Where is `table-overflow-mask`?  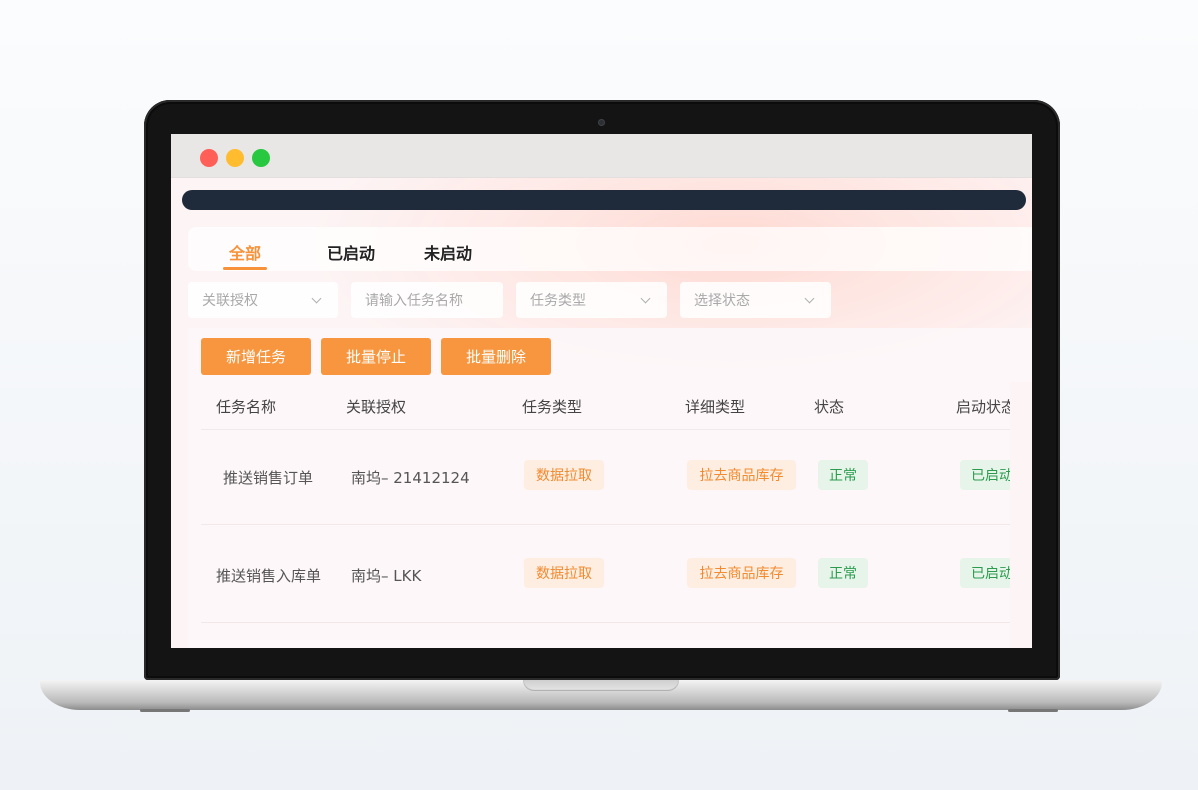
table-overflow-mask is located at coordinates (1021, 515).